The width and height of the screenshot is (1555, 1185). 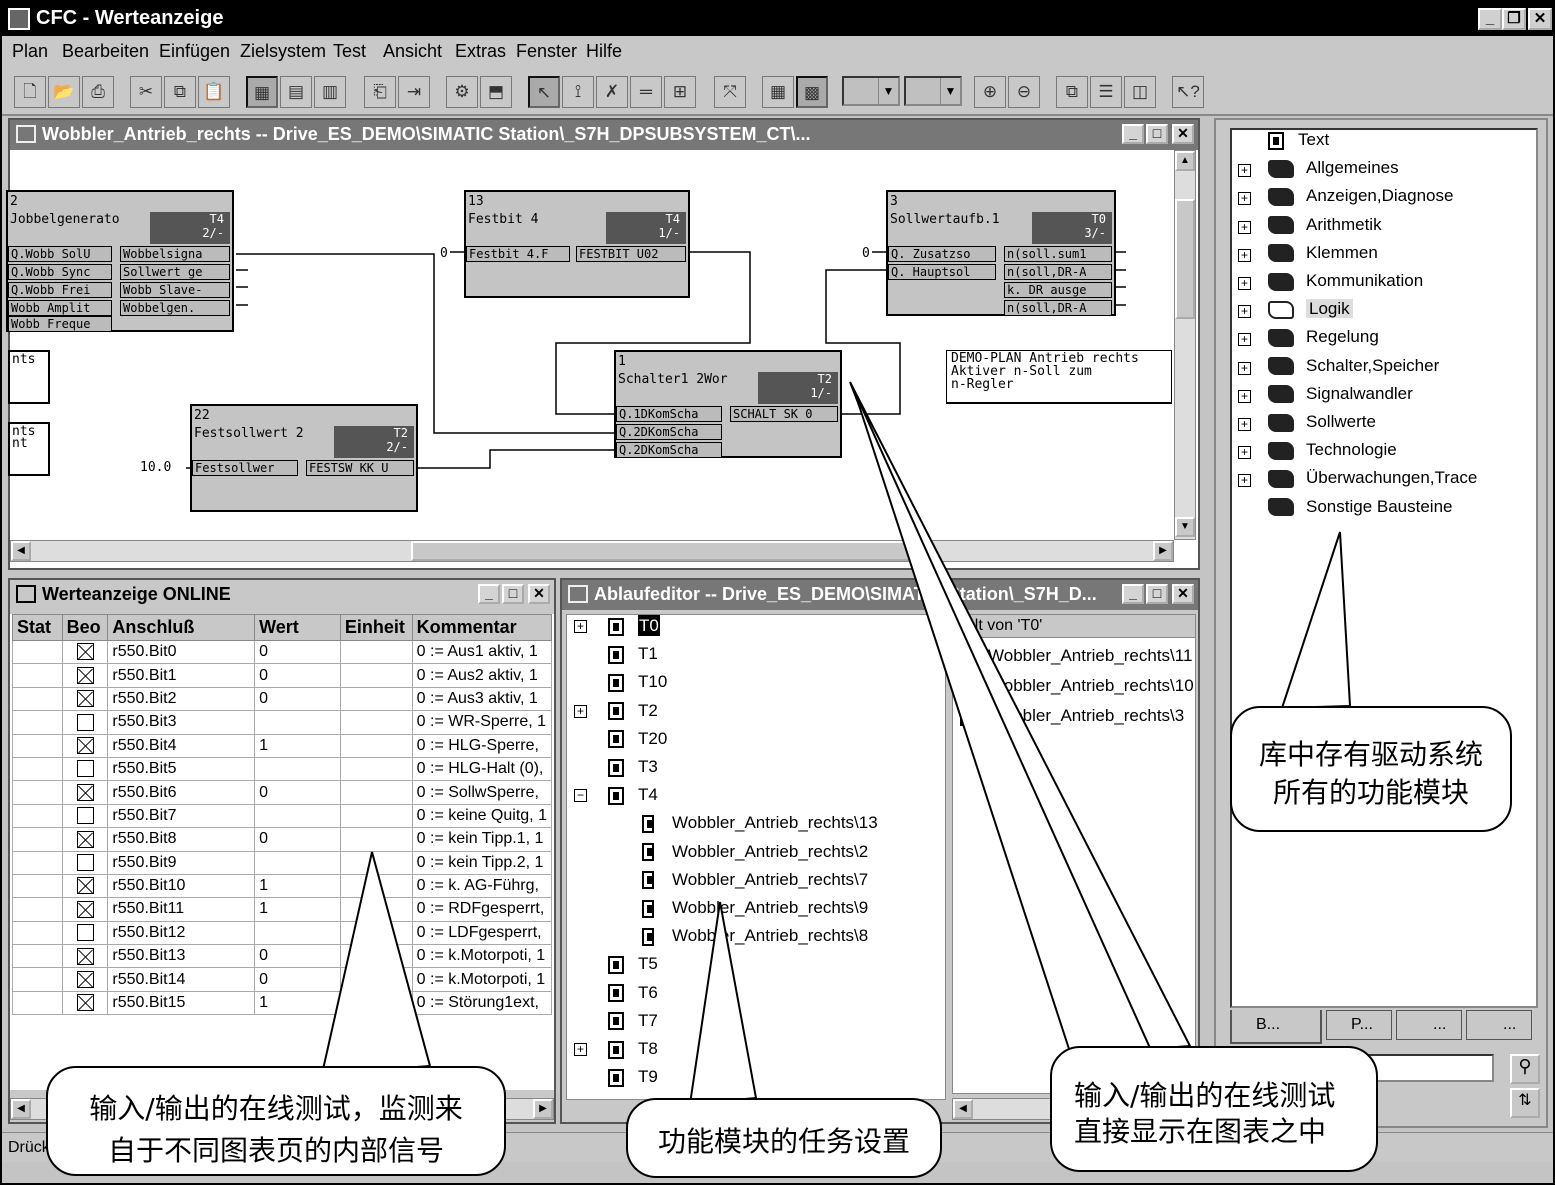 What do you see at coordinates (1200, 1131) in the screenshot?
I see `callout-line: 直接显示在图表之中` at bounding box center [1200, 1131].